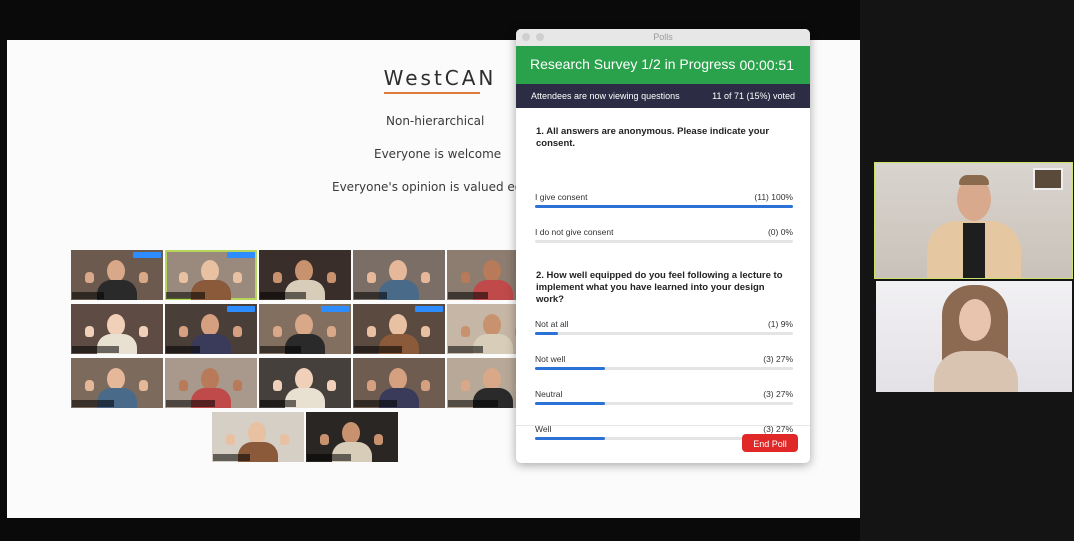 The height and width of the screenshot is (541, 1074). I want to click on question-1-option-1: I give consent (11) 100%, so click(664, 207).